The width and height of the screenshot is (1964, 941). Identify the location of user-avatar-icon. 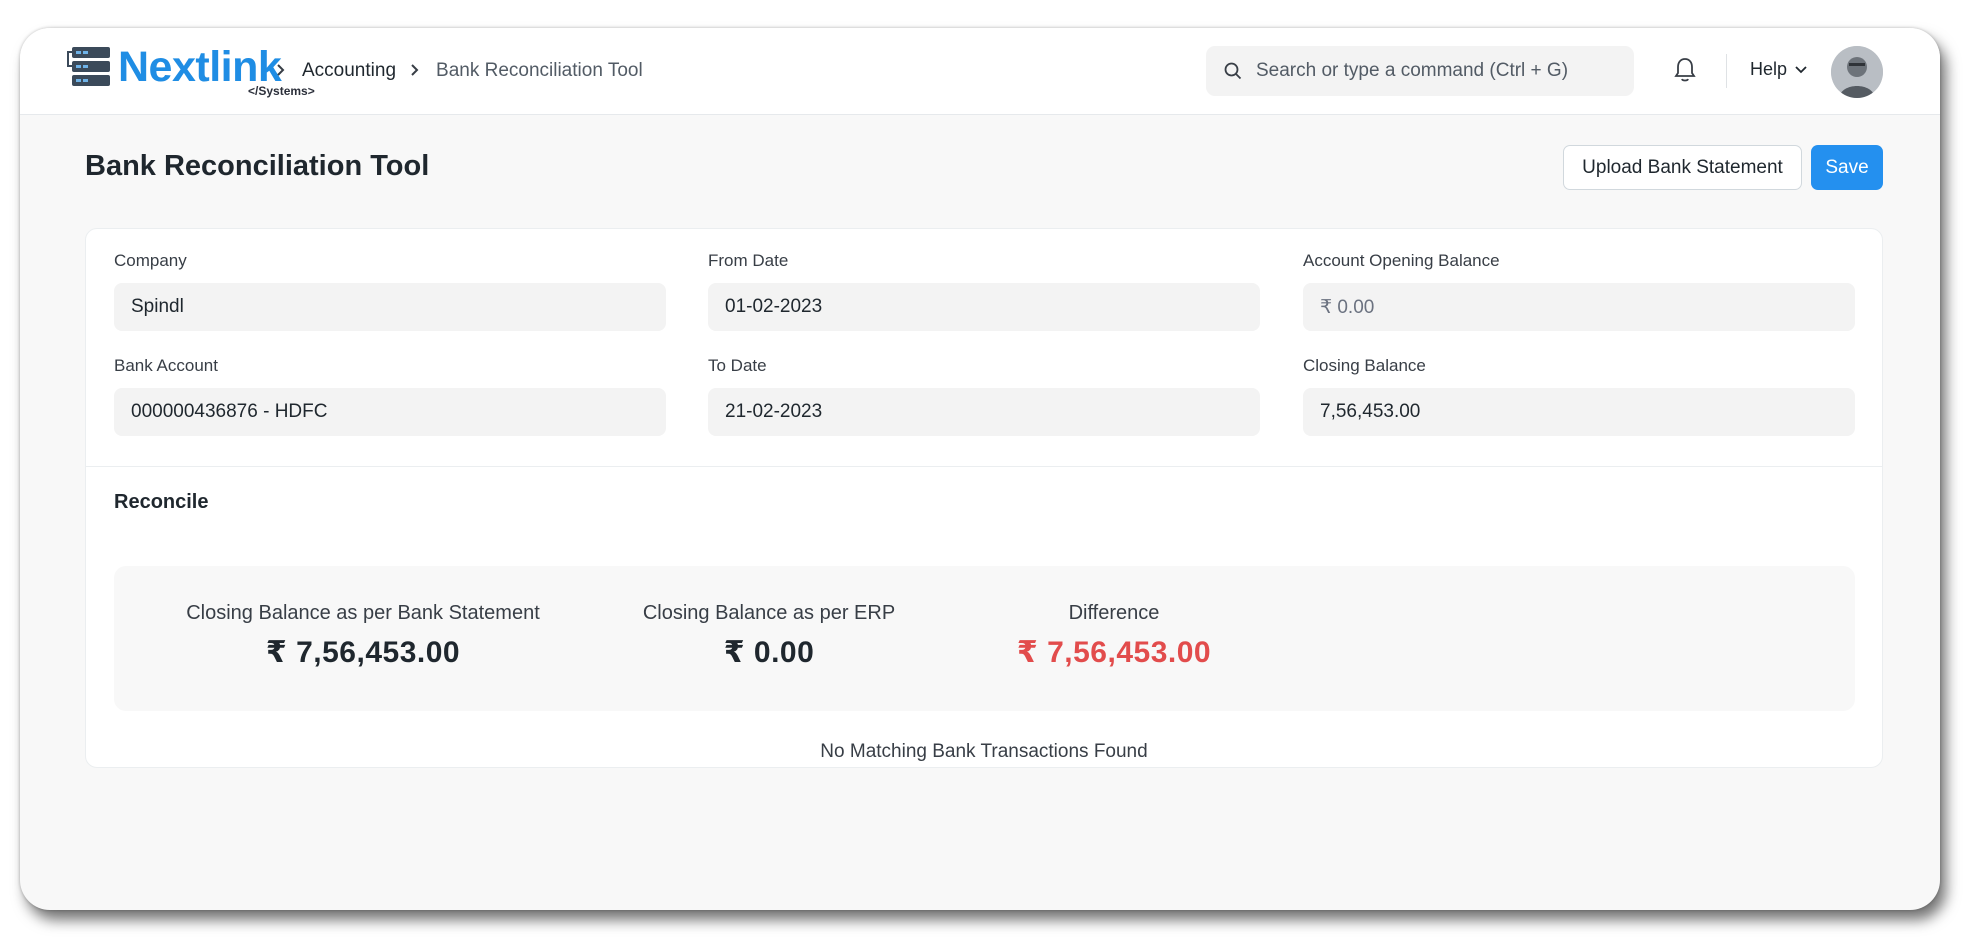
(1857, 72).